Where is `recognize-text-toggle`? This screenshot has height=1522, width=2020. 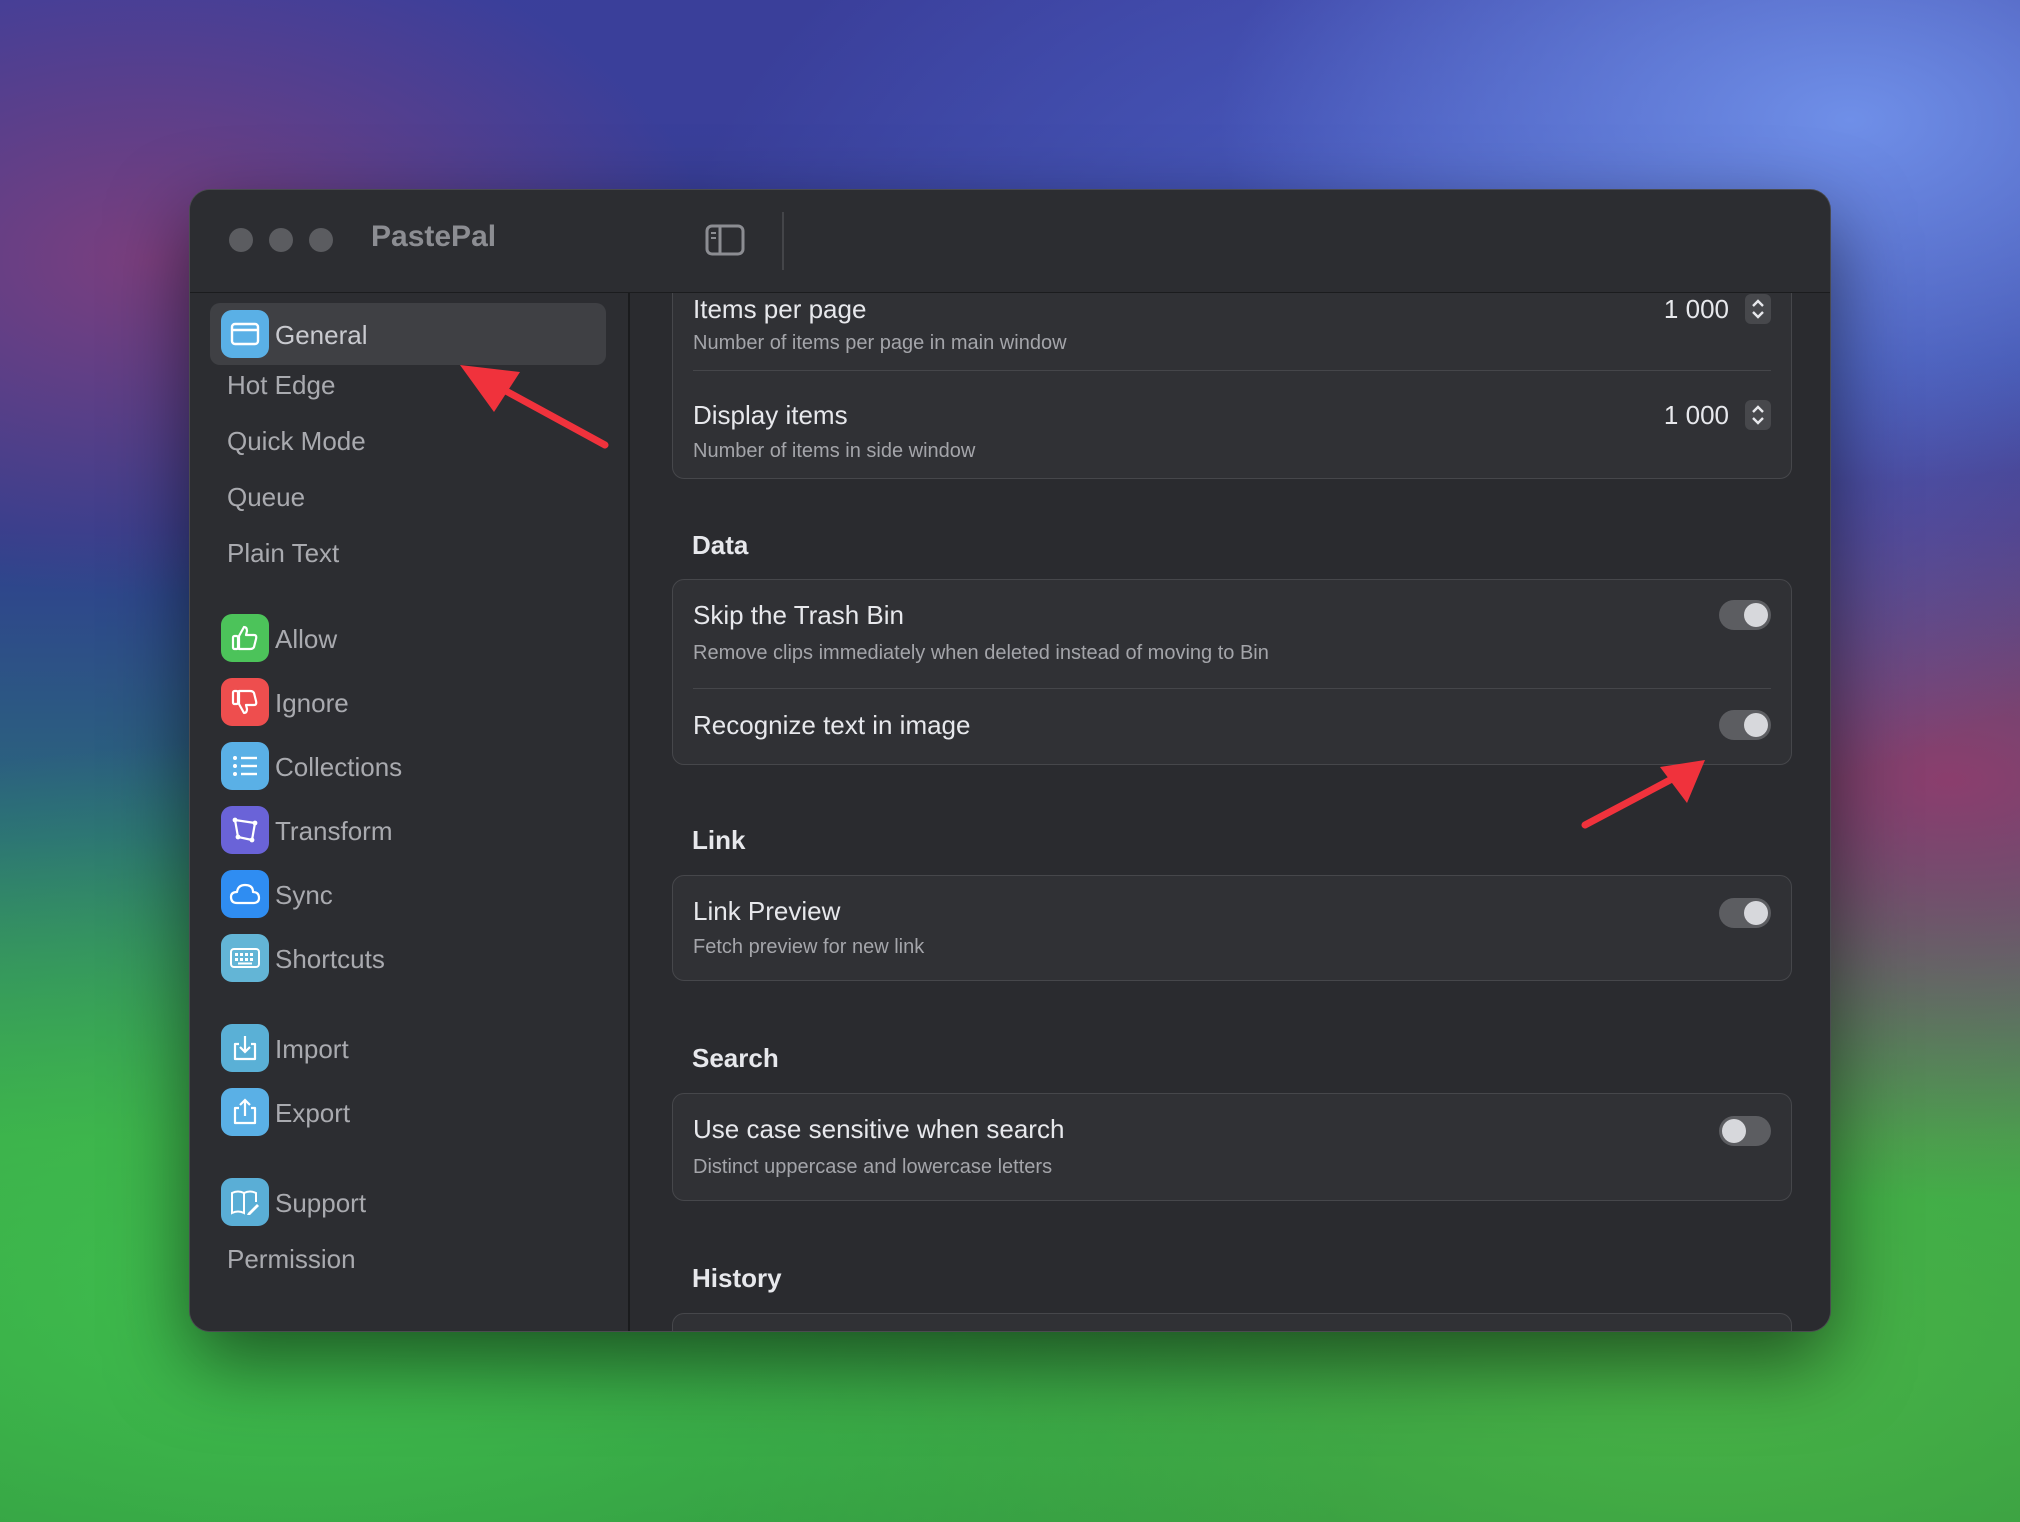 recognize-text-toggle is located at coordinates (1745, 725).